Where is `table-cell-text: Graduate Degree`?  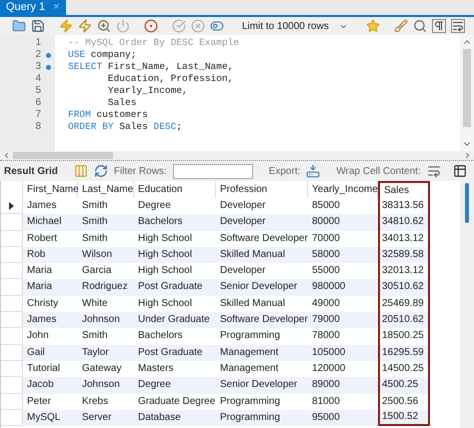
table-cell-text: Graduate Degree is located at coordinates (176, 401).